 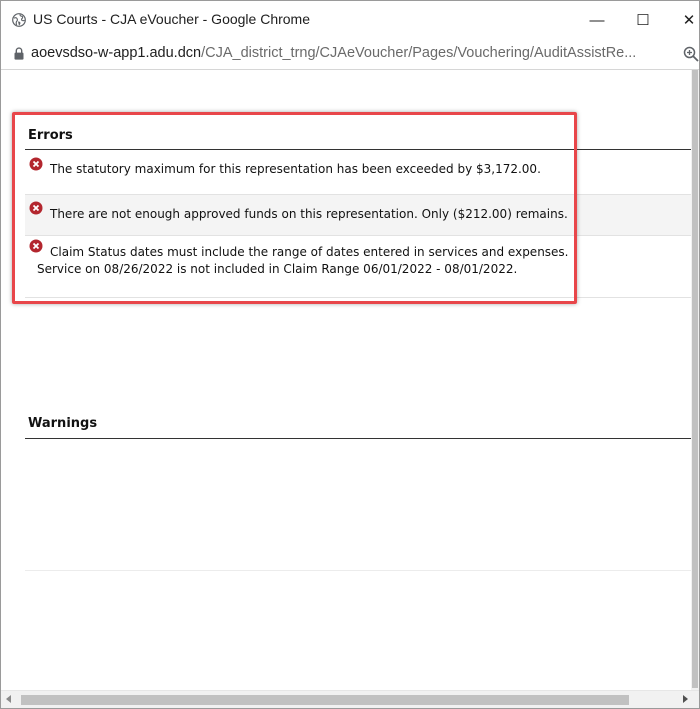 I want to click on warnings-divider, so click(x=360, y=570).